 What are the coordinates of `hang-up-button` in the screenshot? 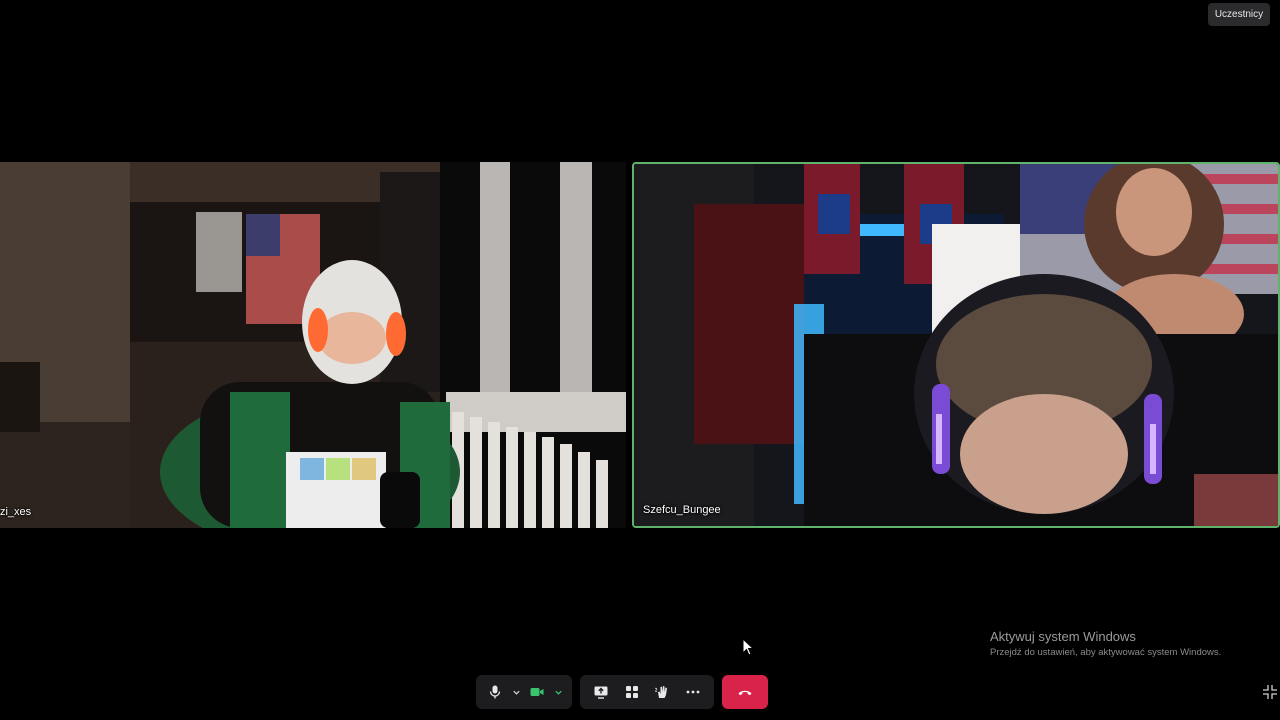 It's located at (745, 692).